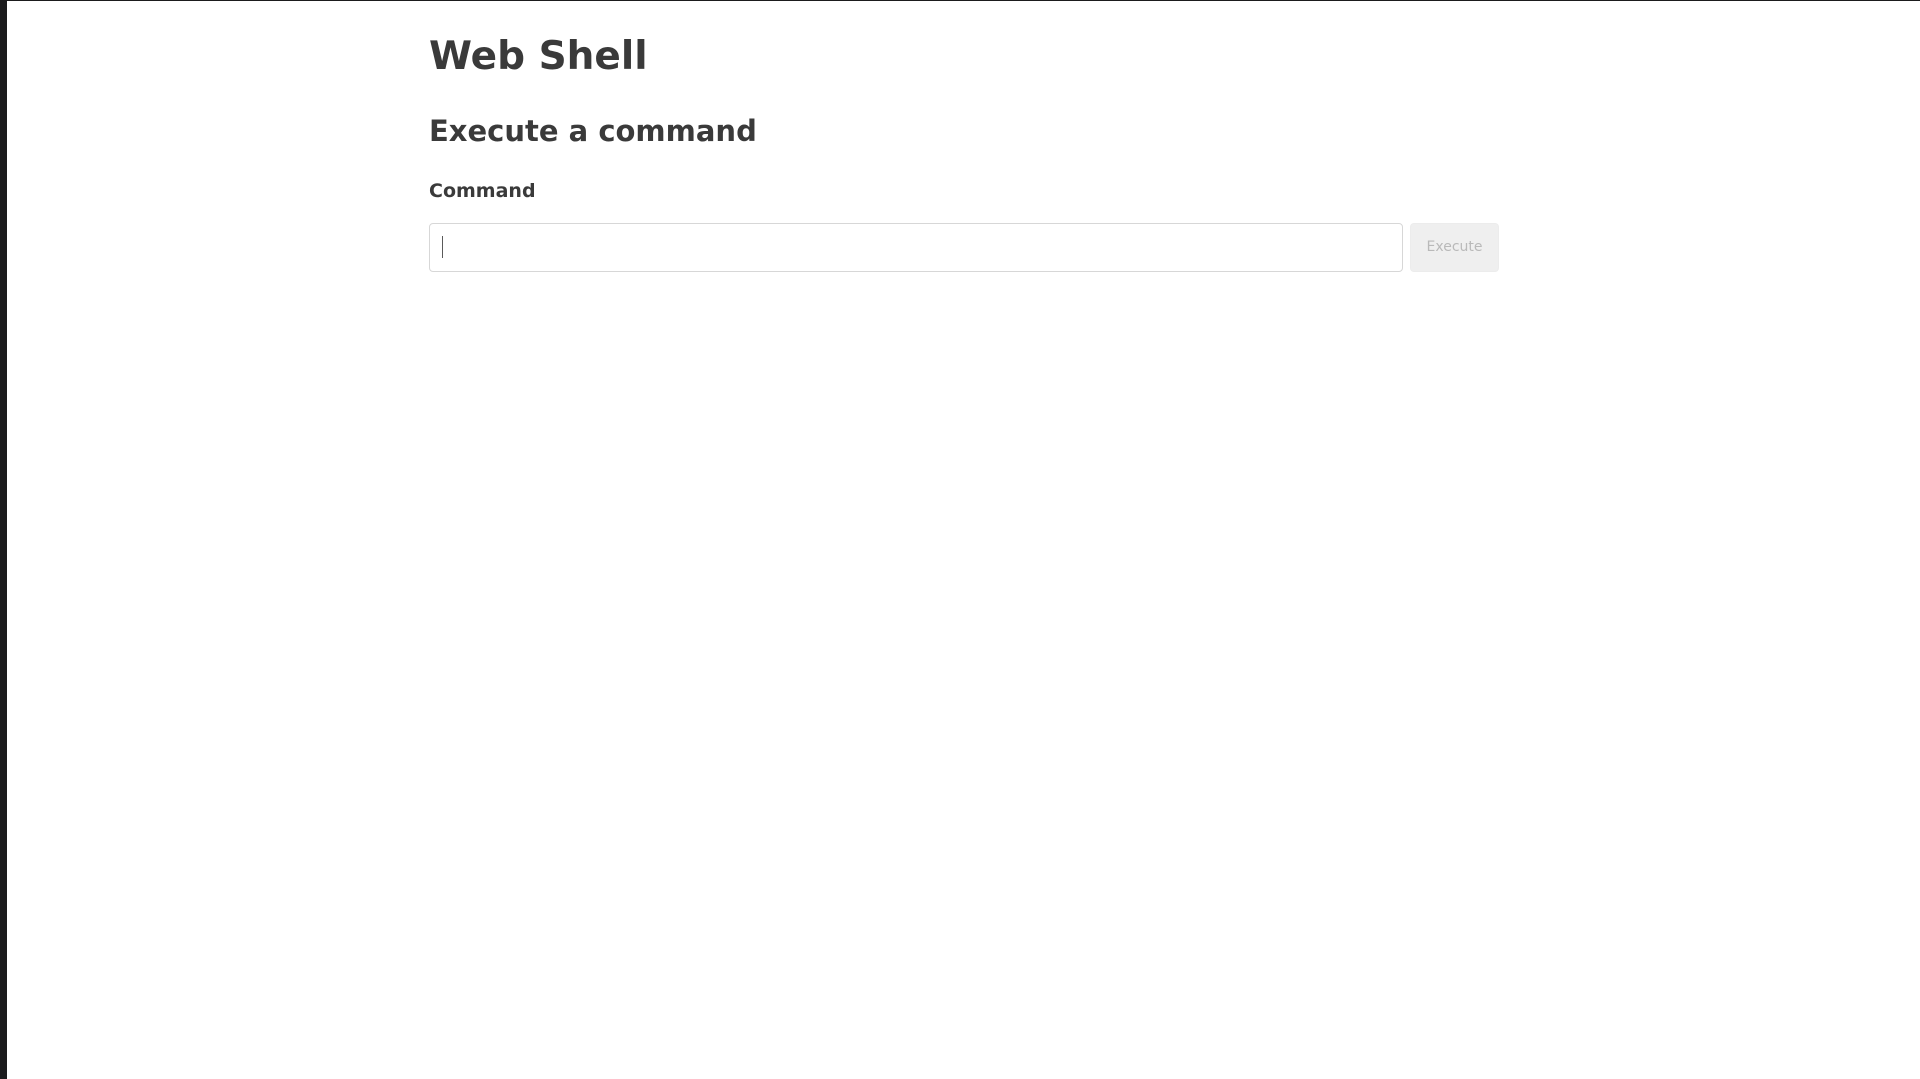  Describe the element at coordinates (1454, 247) in the screenshot. I see `execute-button: Execute` at that location.